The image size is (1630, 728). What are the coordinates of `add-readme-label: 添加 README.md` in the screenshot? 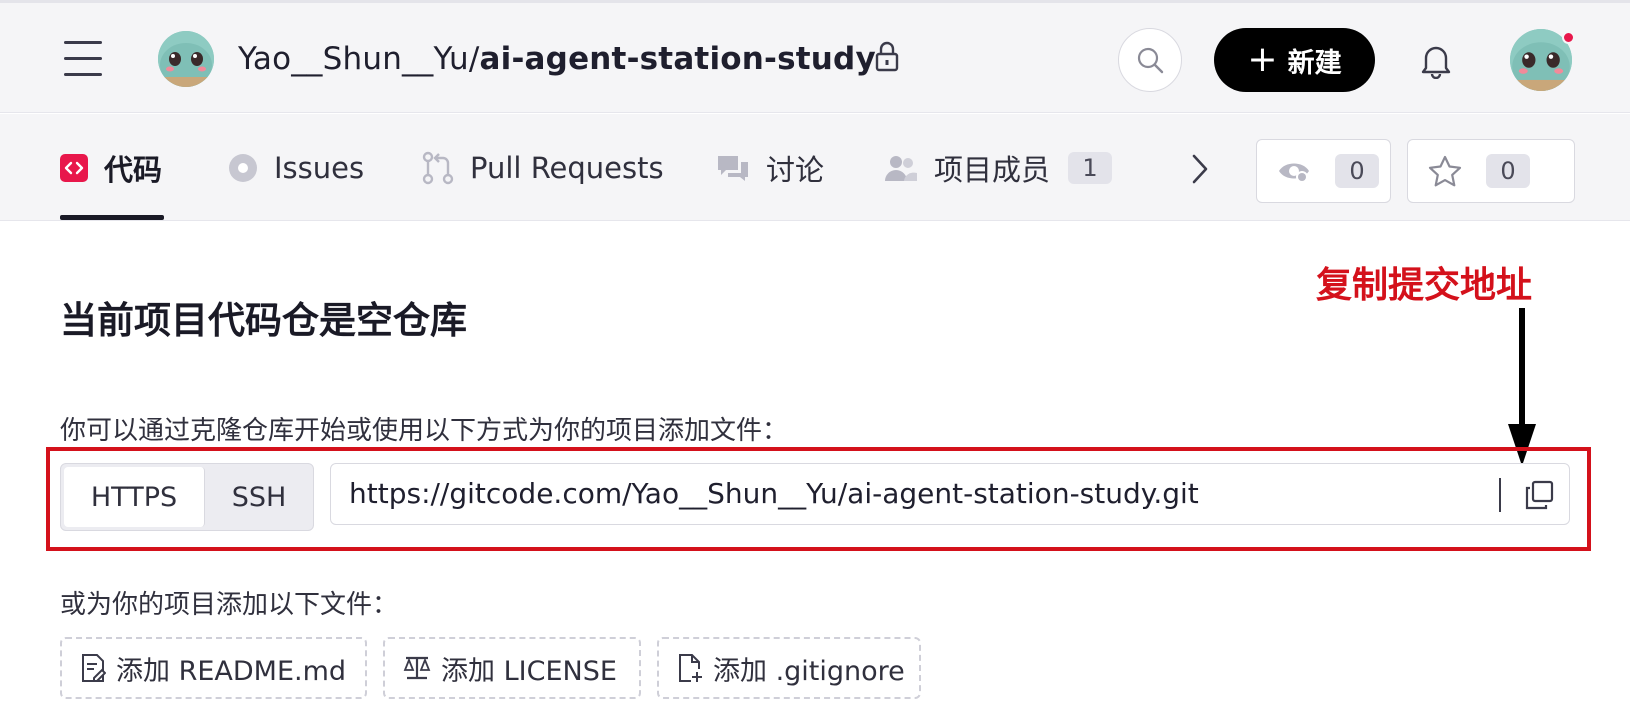 It's located at (231, 671).